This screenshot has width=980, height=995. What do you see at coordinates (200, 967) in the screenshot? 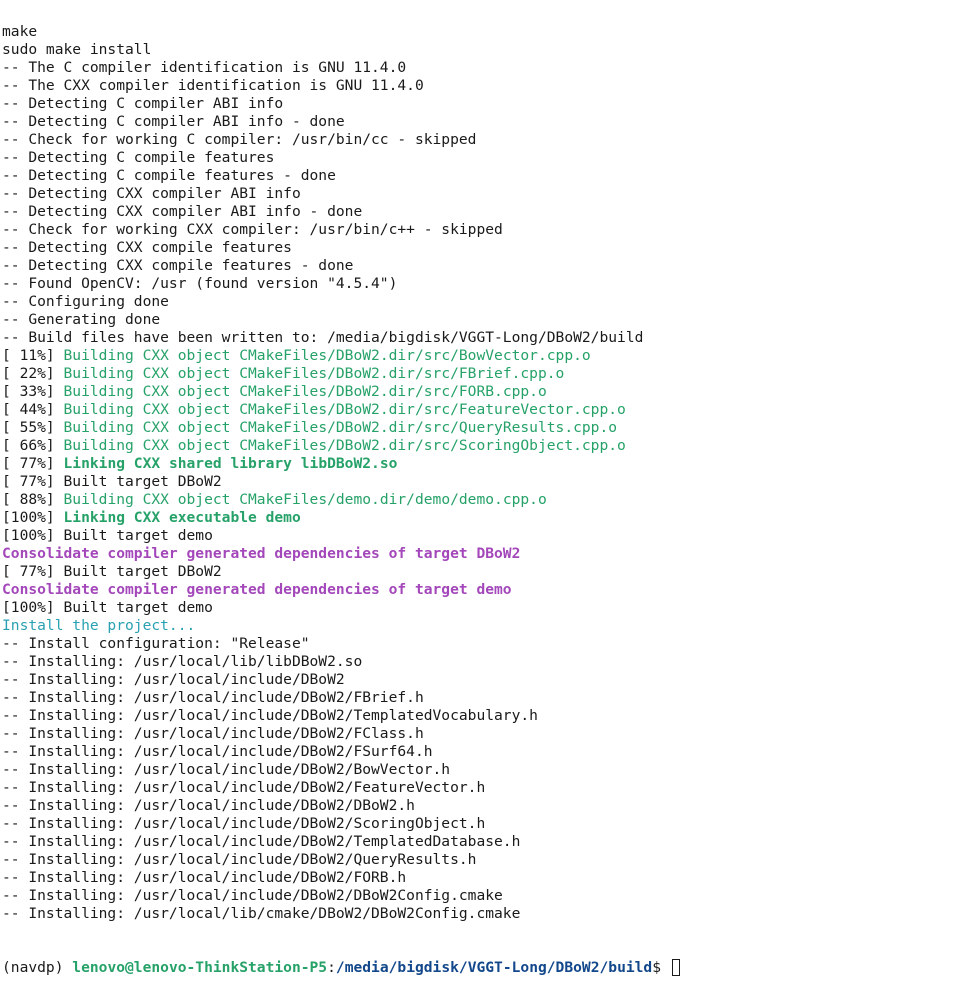
I see `prompt-user-host: lenovo@lenovo-ThinkStation-P5` at bounding box center [200, 967].